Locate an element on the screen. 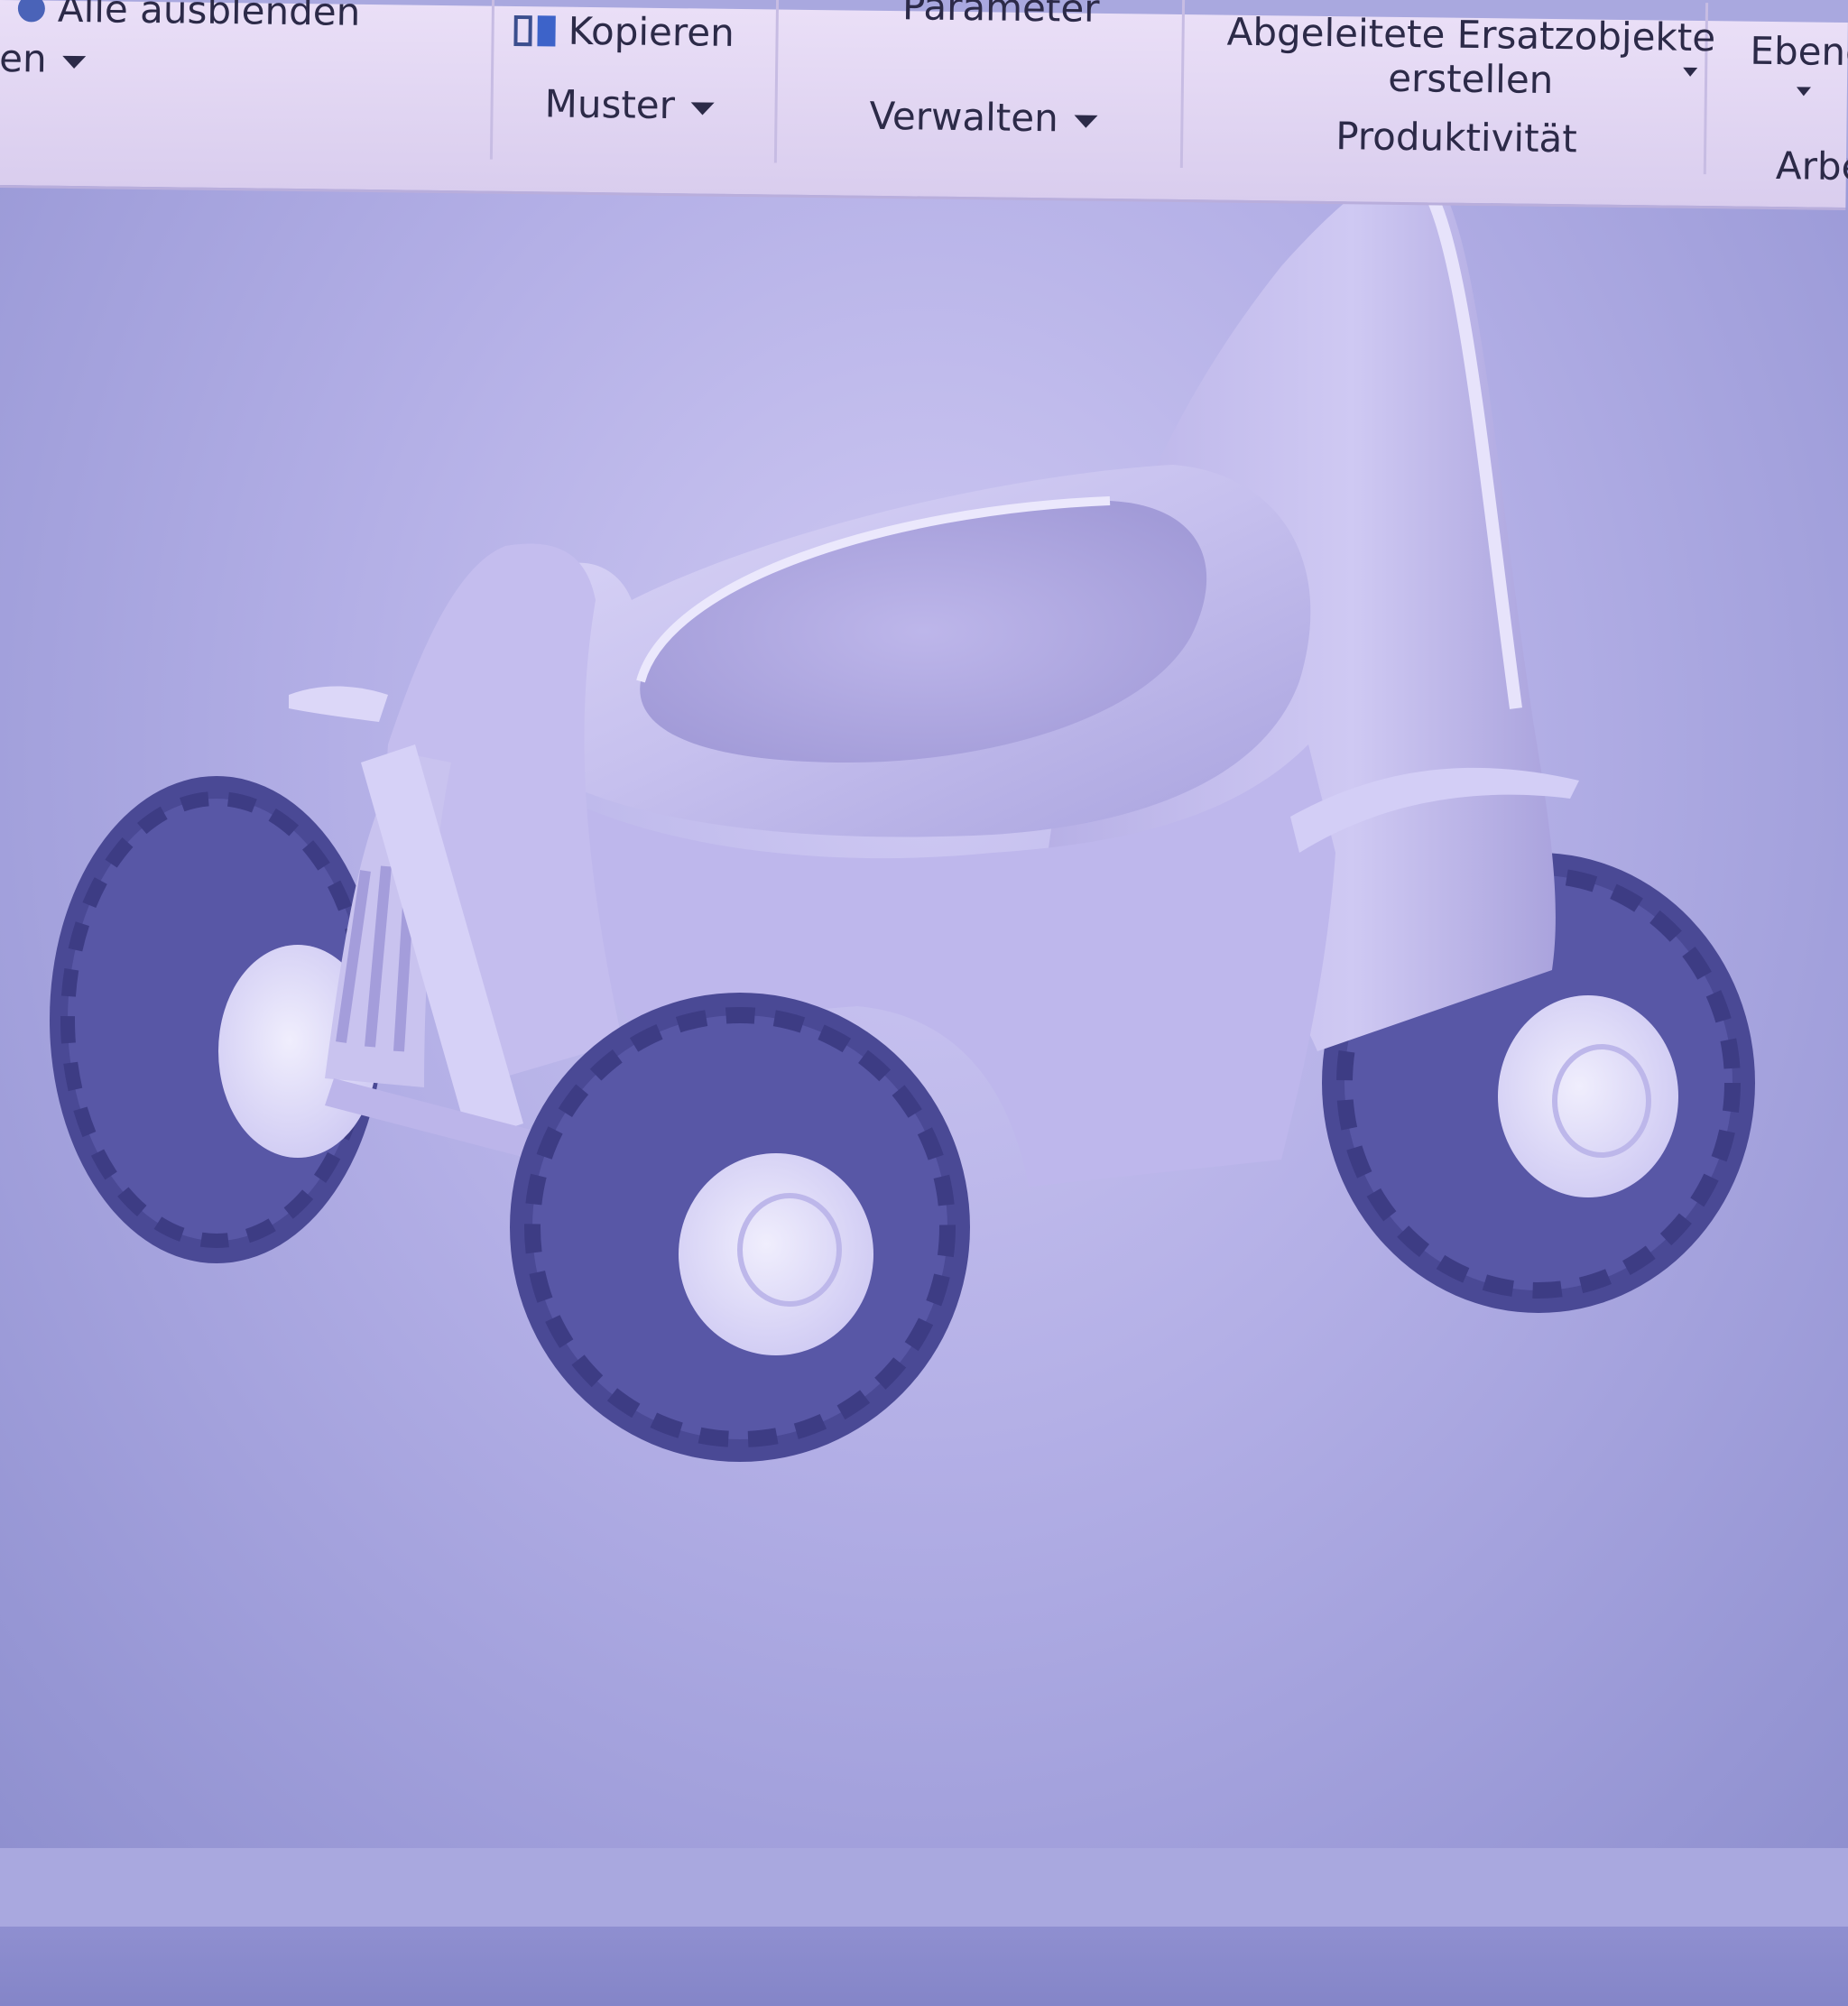 This screenshot has height=2006, width=1848. ribbon-group-productivity: Produktivität is located at coordinates (1456, 137).